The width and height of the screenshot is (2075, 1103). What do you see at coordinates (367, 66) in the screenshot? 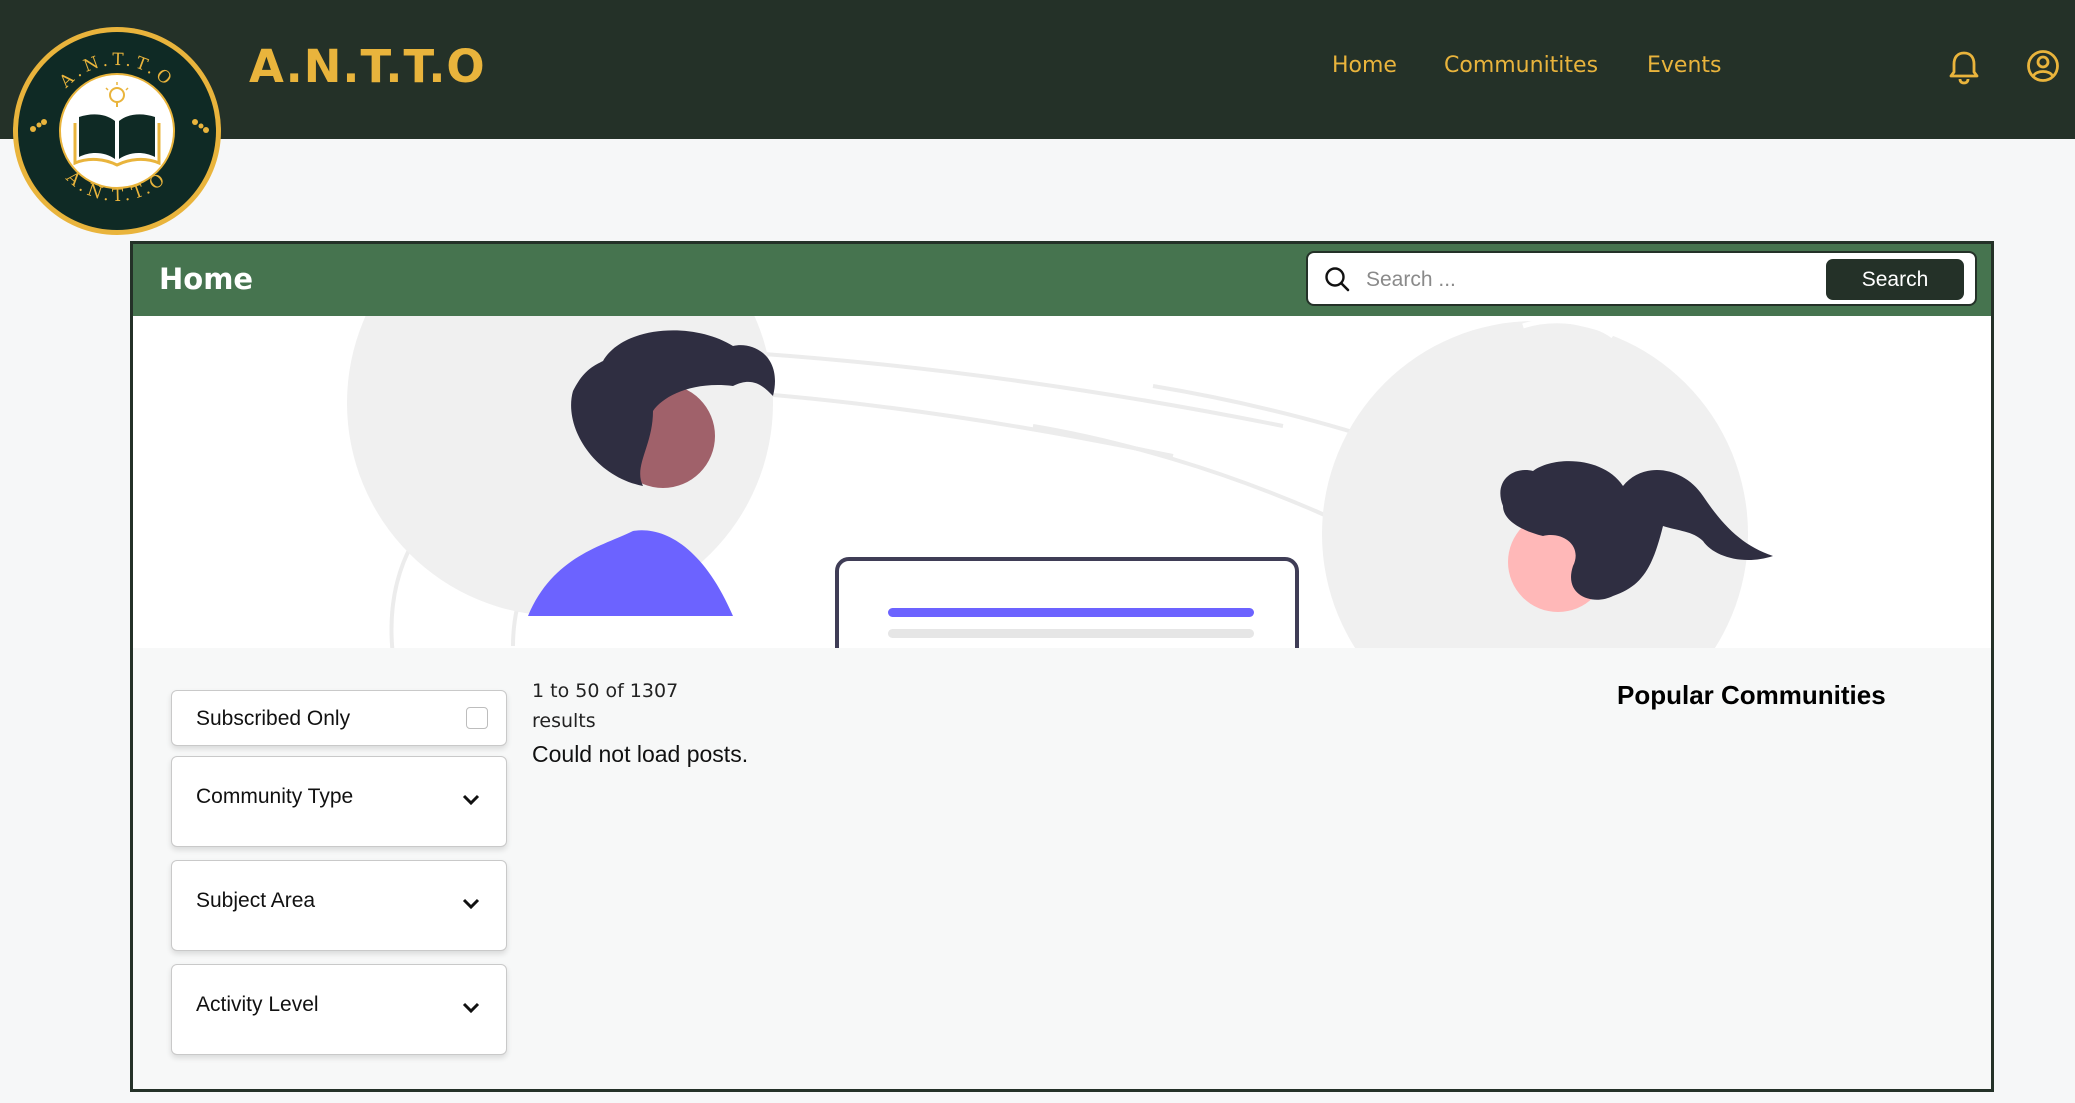
I see `brand-title: A.N.T.T.O` at bounding box center [367, 66].